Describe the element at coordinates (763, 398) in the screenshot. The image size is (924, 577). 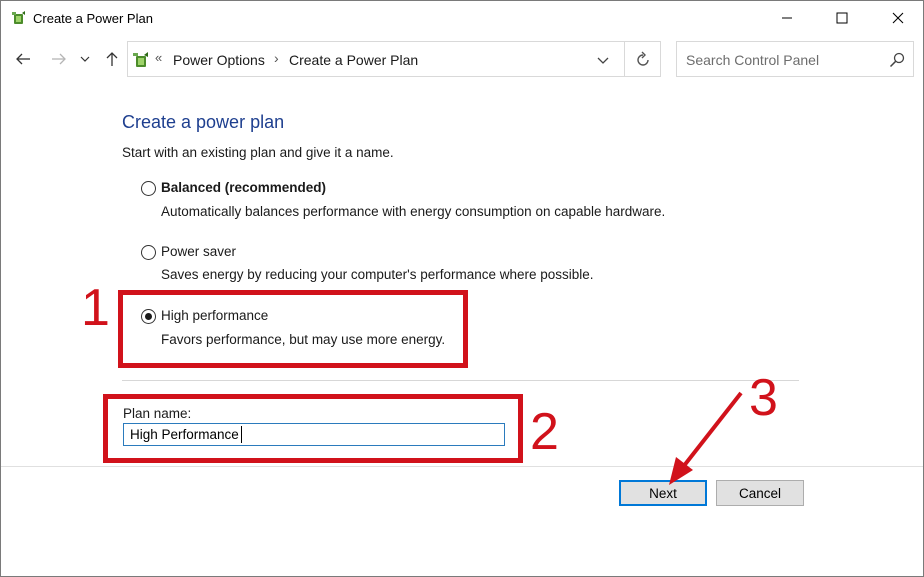
I see `annotation-number-3: 3` at that location.